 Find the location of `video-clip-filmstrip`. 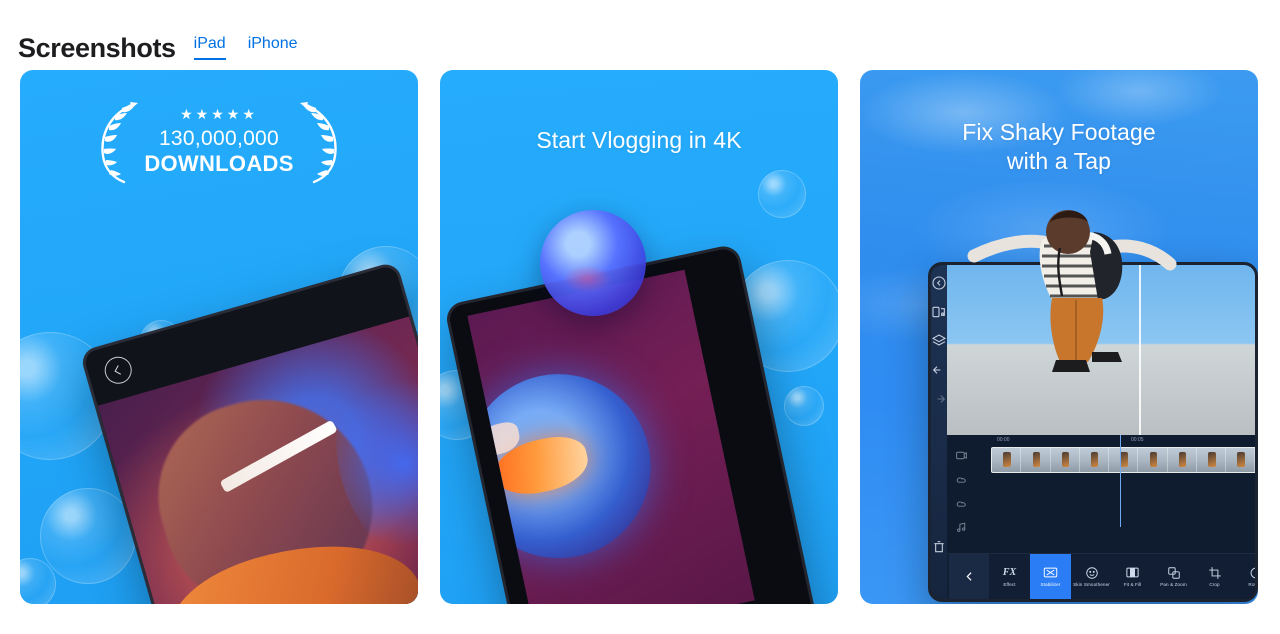

video-clip-filmstrip is located at coordinates (1124, 460).